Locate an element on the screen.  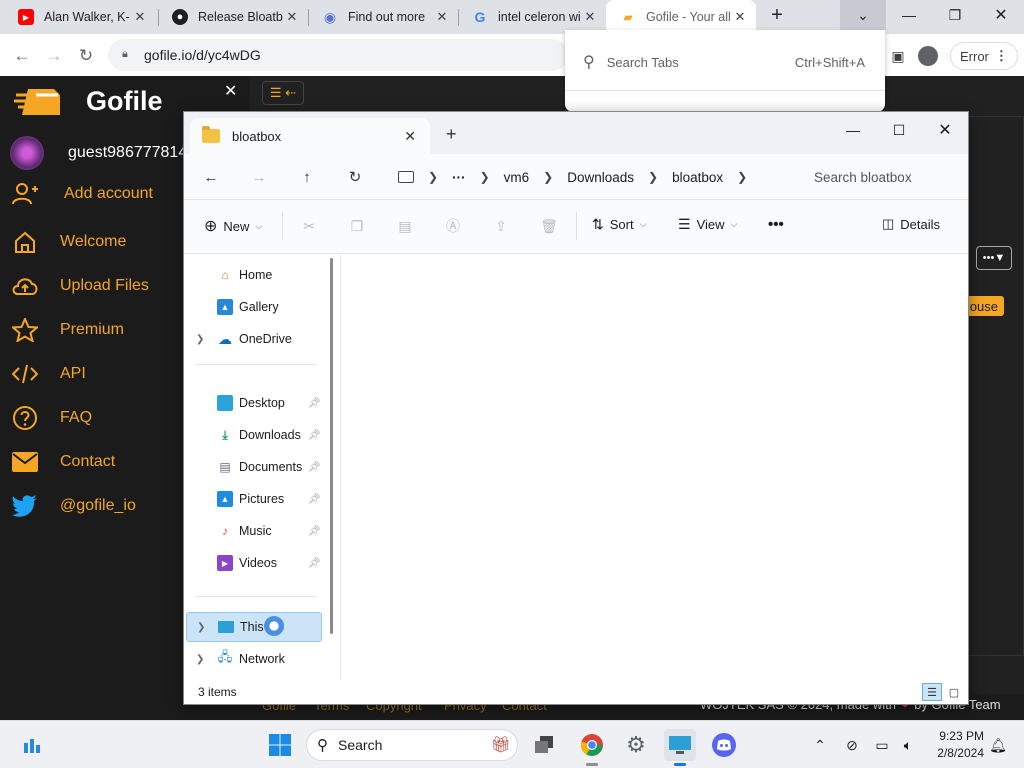
notifications-bell-icon: 🔔︎ is located at coordinates (998, 745).